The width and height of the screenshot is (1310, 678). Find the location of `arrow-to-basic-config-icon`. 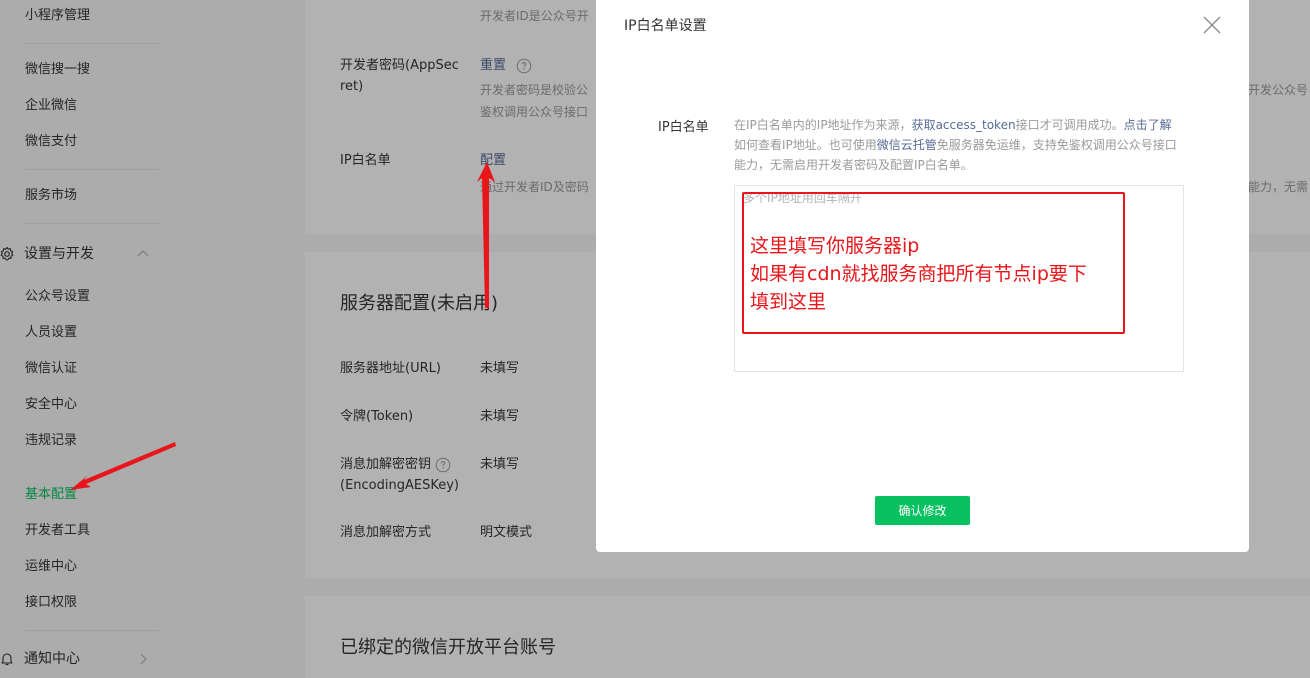

arrow-to-basic-config-icon is located at coordinates (123, 466).